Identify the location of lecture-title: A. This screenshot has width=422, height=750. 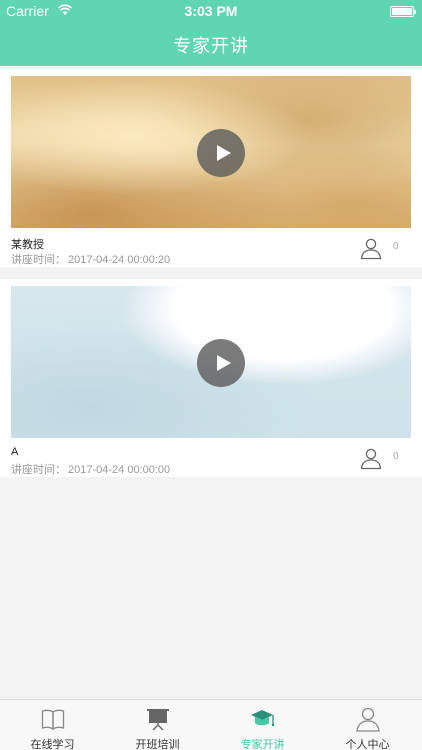
(15, 452).